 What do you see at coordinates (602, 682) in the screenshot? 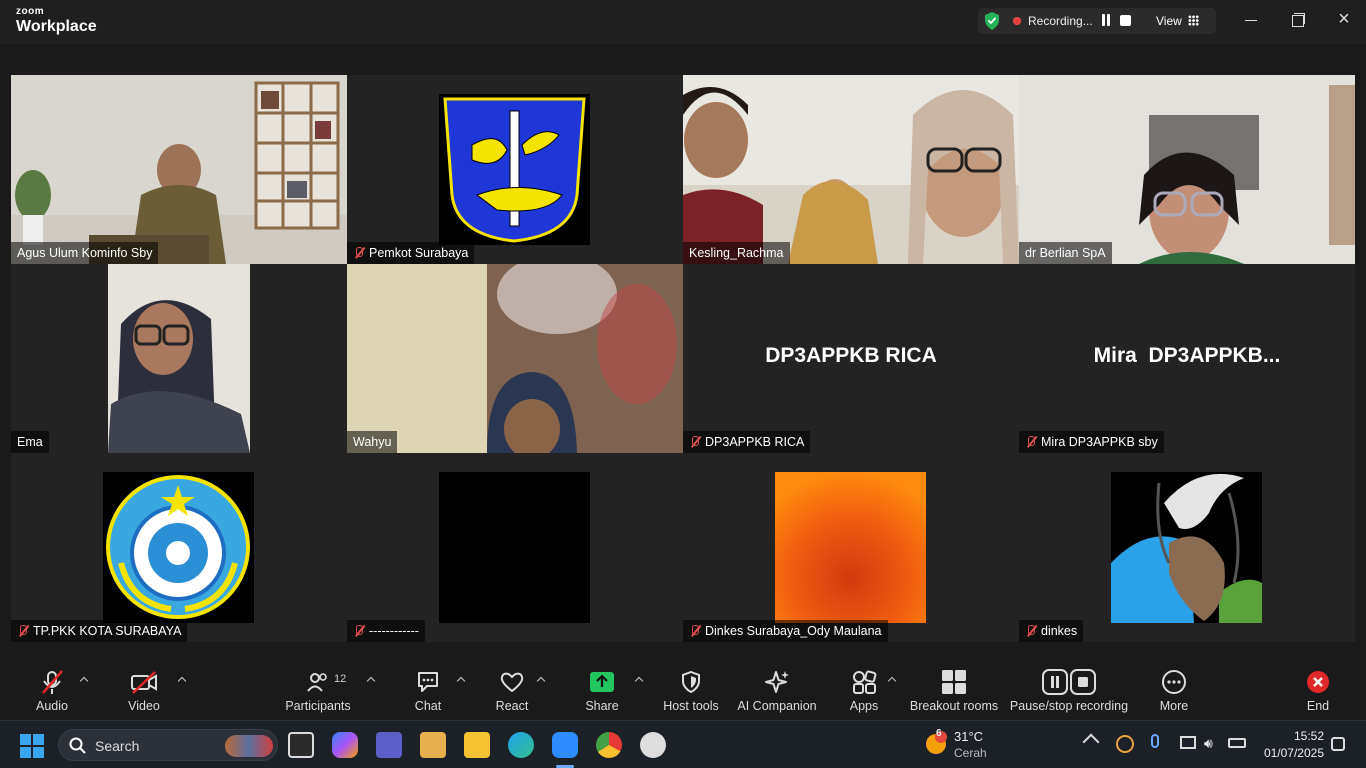
I see `share-screen-icon` at bounding box center [602, 682].